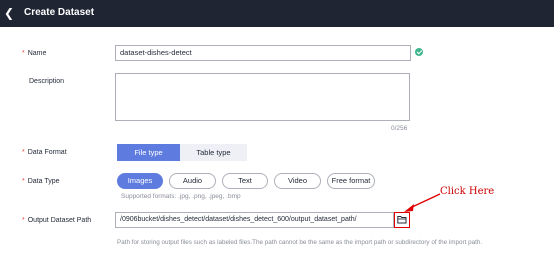 The width and height of the screenshot is (554, 256). I want to click on check-circle-icon, so click(419, 52).